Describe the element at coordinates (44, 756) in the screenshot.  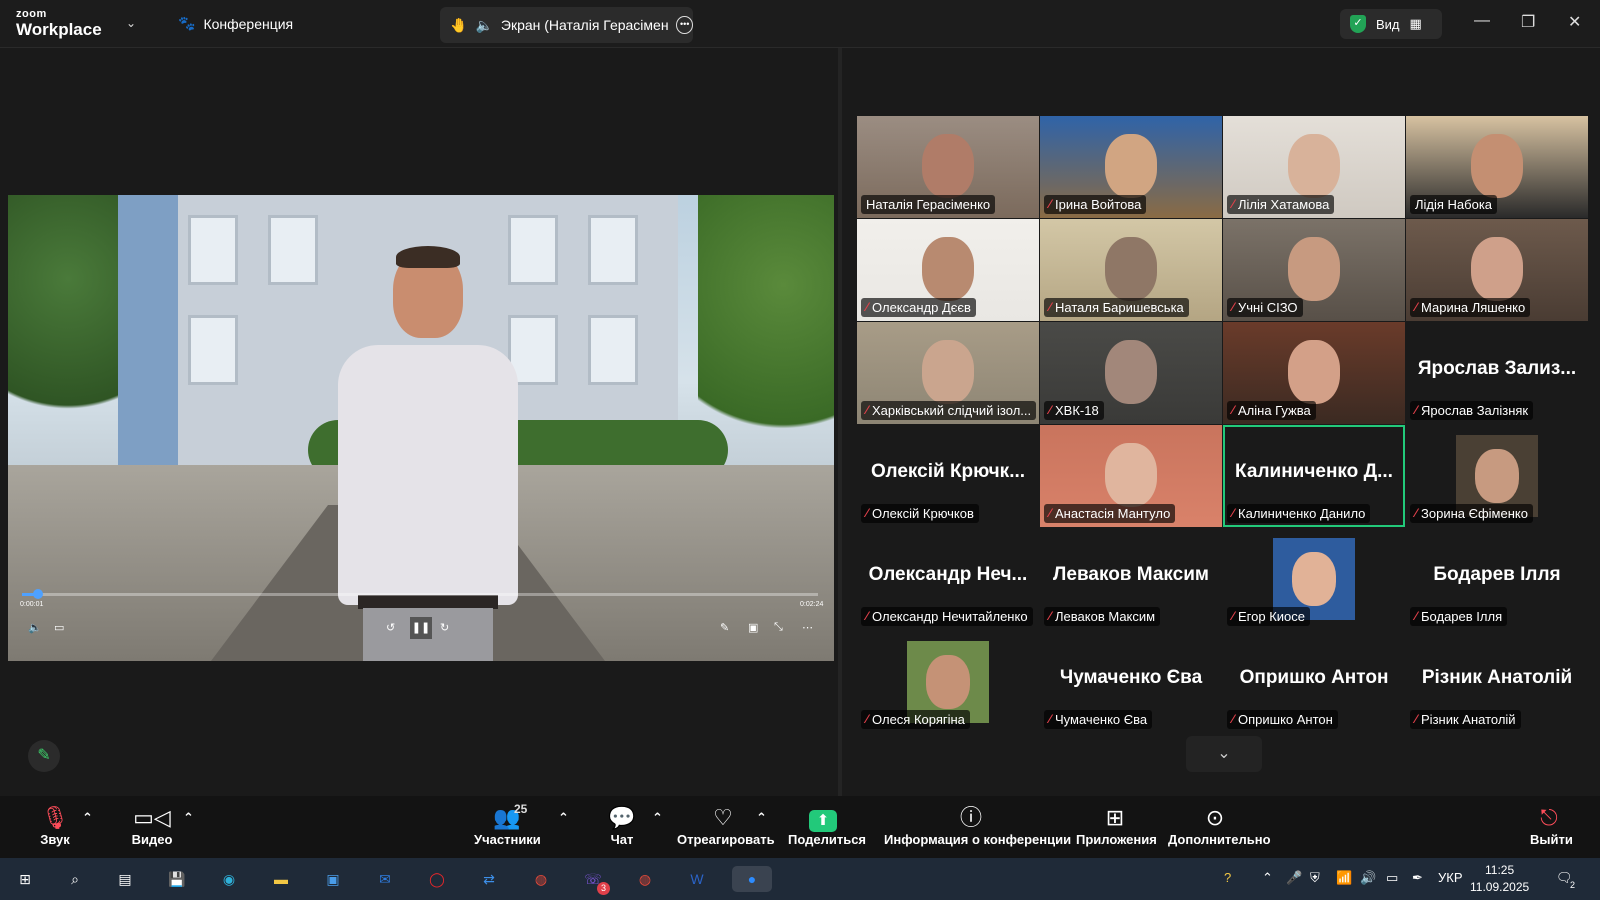
I see `annotate-pencil-icon: ✎` at that location.